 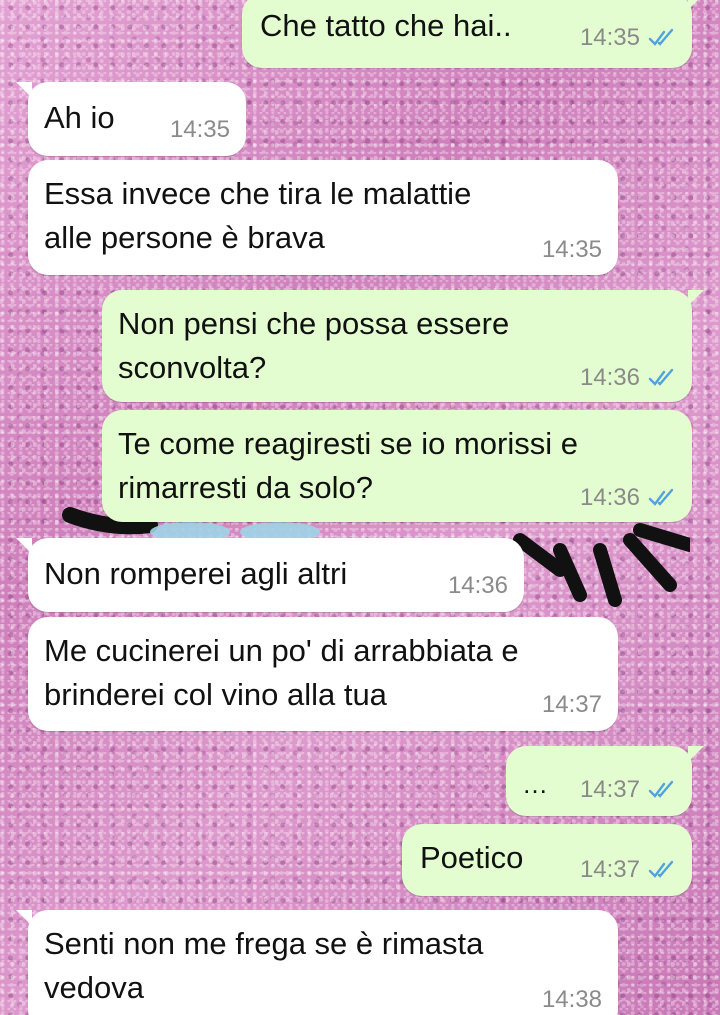 I want to click on message-text: brinderei col vino alla tua, so click(x=215, y=694).